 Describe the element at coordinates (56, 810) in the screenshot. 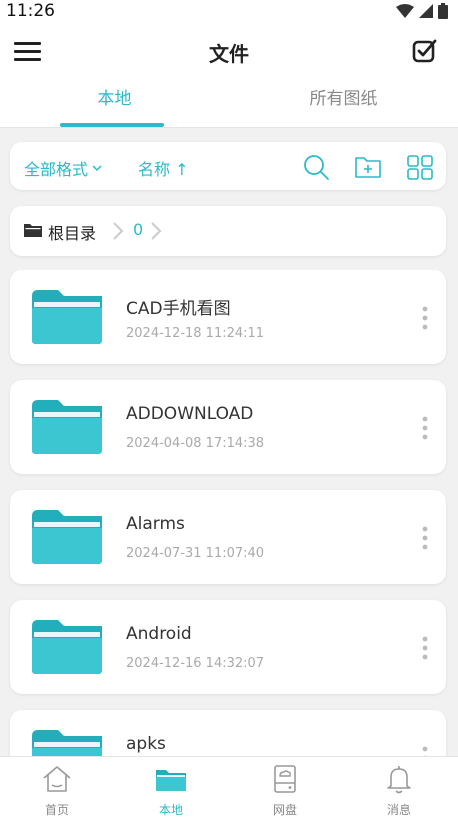

I see `nav-home-label: 首页` at that location.